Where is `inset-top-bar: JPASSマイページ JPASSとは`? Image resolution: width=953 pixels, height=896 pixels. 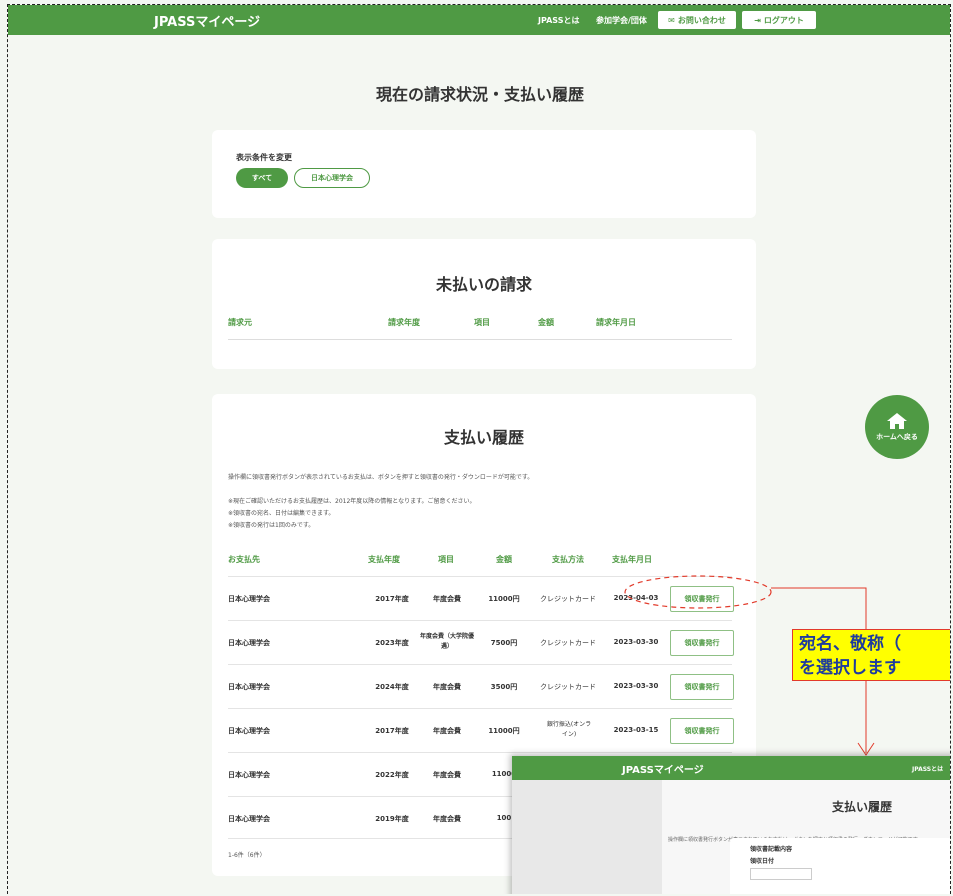 inset-top-bar: JPASSマイページ JPASSとは is located at coordinates (731, 768).